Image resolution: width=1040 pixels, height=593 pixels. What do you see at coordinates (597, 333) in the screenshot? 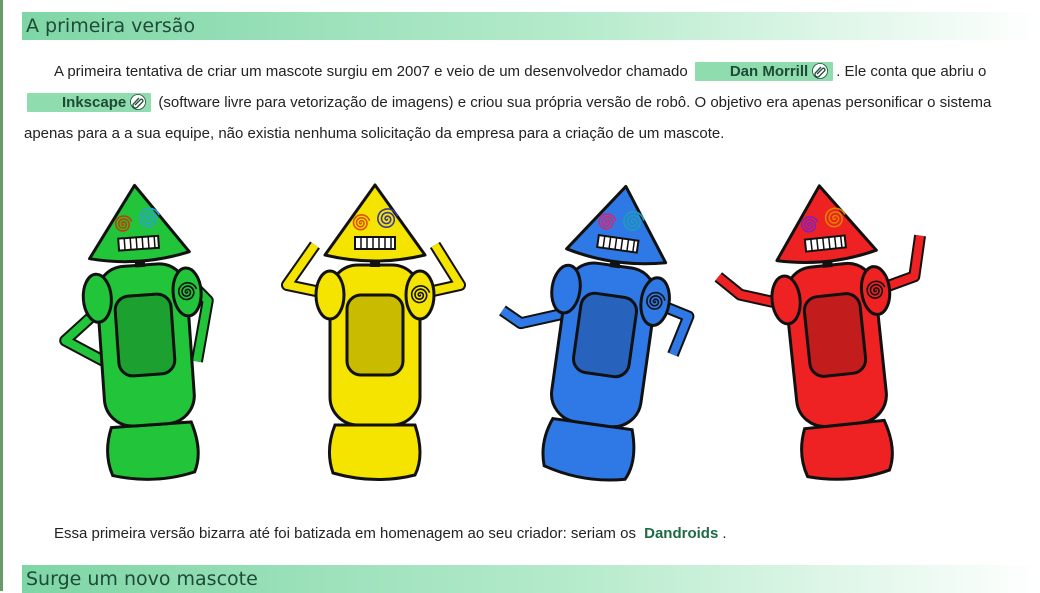
I see `blue-robot` at bounding box center [597, 333].